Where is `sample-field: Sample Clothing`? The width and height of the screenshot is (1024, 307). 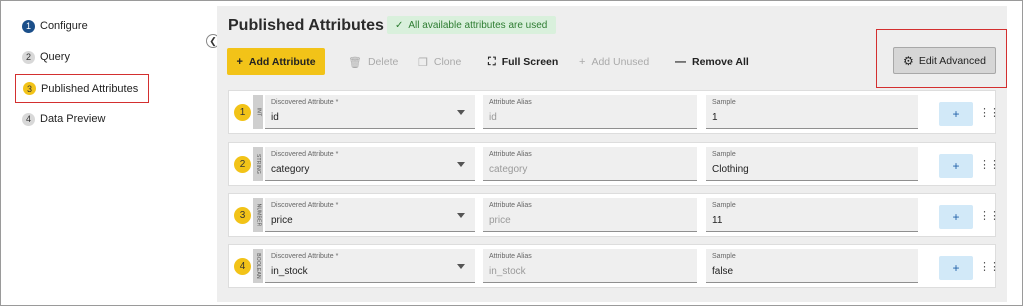 sample-field: Sample Clothing is located at coordinates (812, 164).